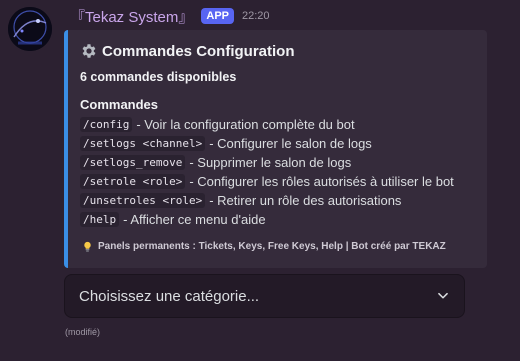 Image resolution: width=520 pixels, height=361 pixels. Describe the element at coordinates (106, 124) in the screenshot. I see `command-code: /config` at that location.